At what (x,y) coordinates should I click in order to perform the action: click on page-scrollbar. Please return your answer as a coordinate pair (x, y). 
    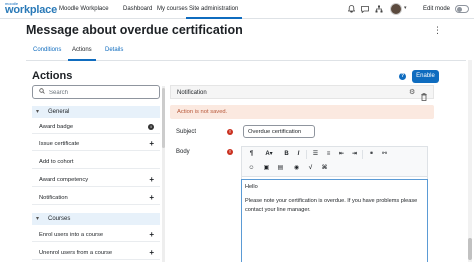
    Looking at the image, I should click on (470, 161).